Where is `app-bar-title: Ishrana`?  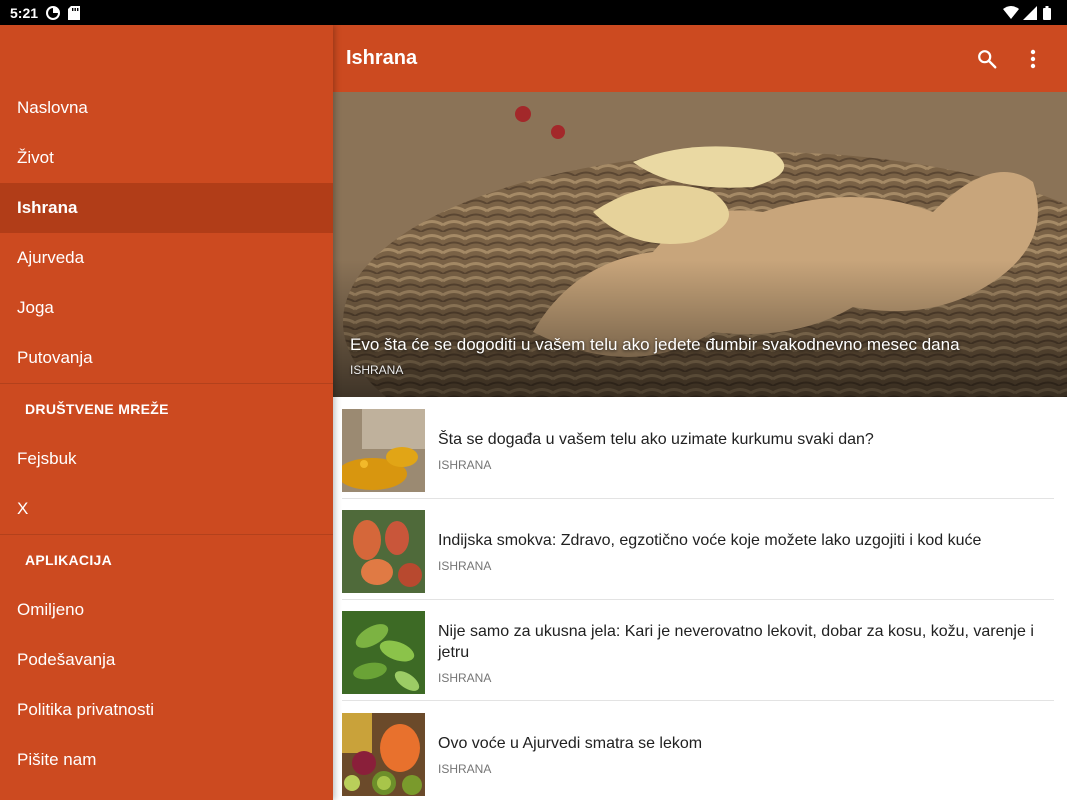 app-bar-title: Ishrana is located at coordinates (382, 58).